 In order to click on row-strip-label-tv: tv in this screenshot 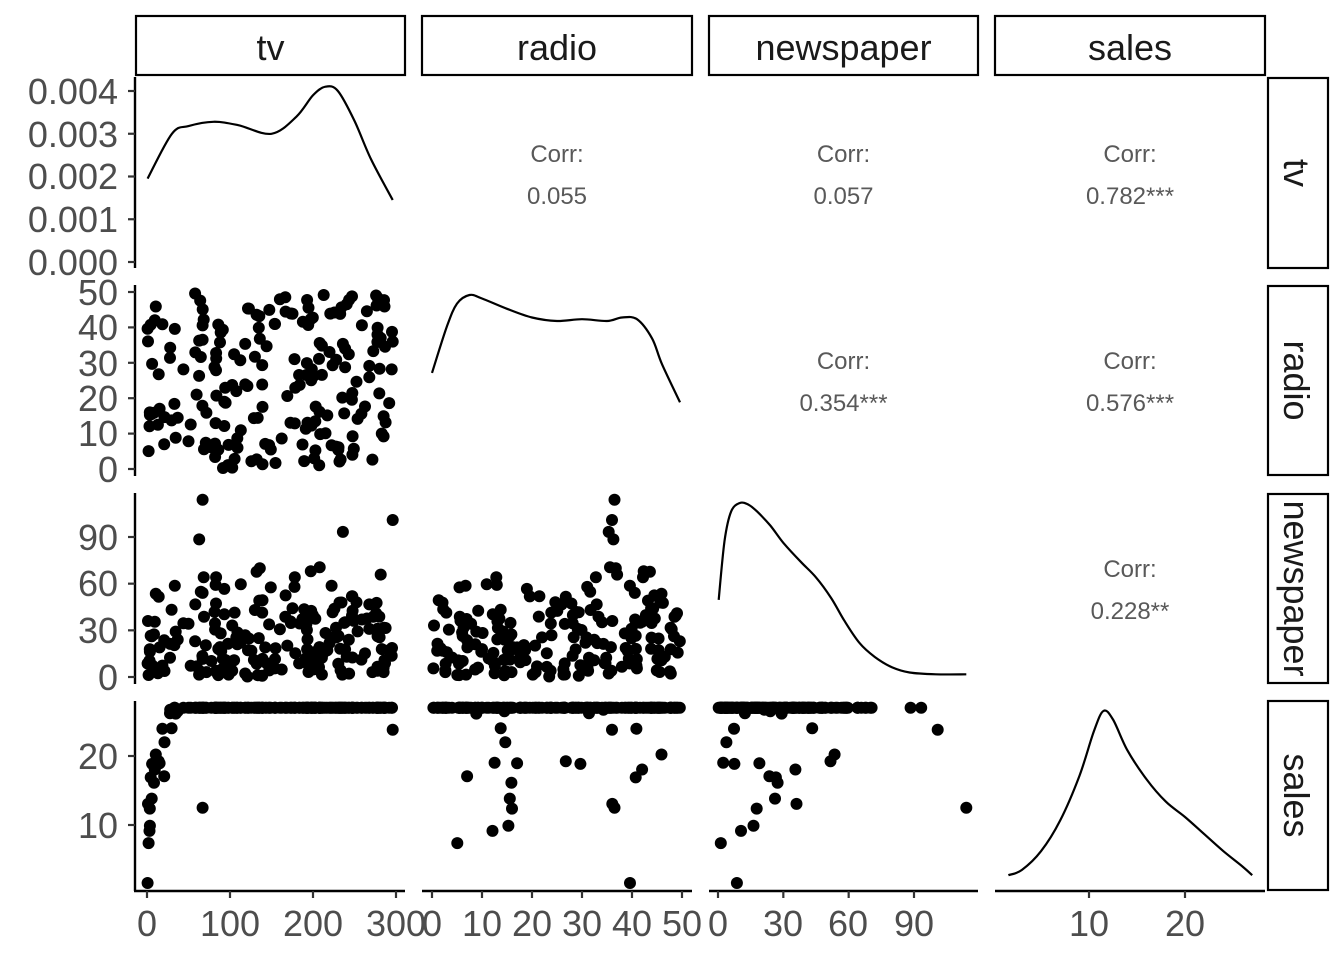, I will do `click(1296, 173)`.